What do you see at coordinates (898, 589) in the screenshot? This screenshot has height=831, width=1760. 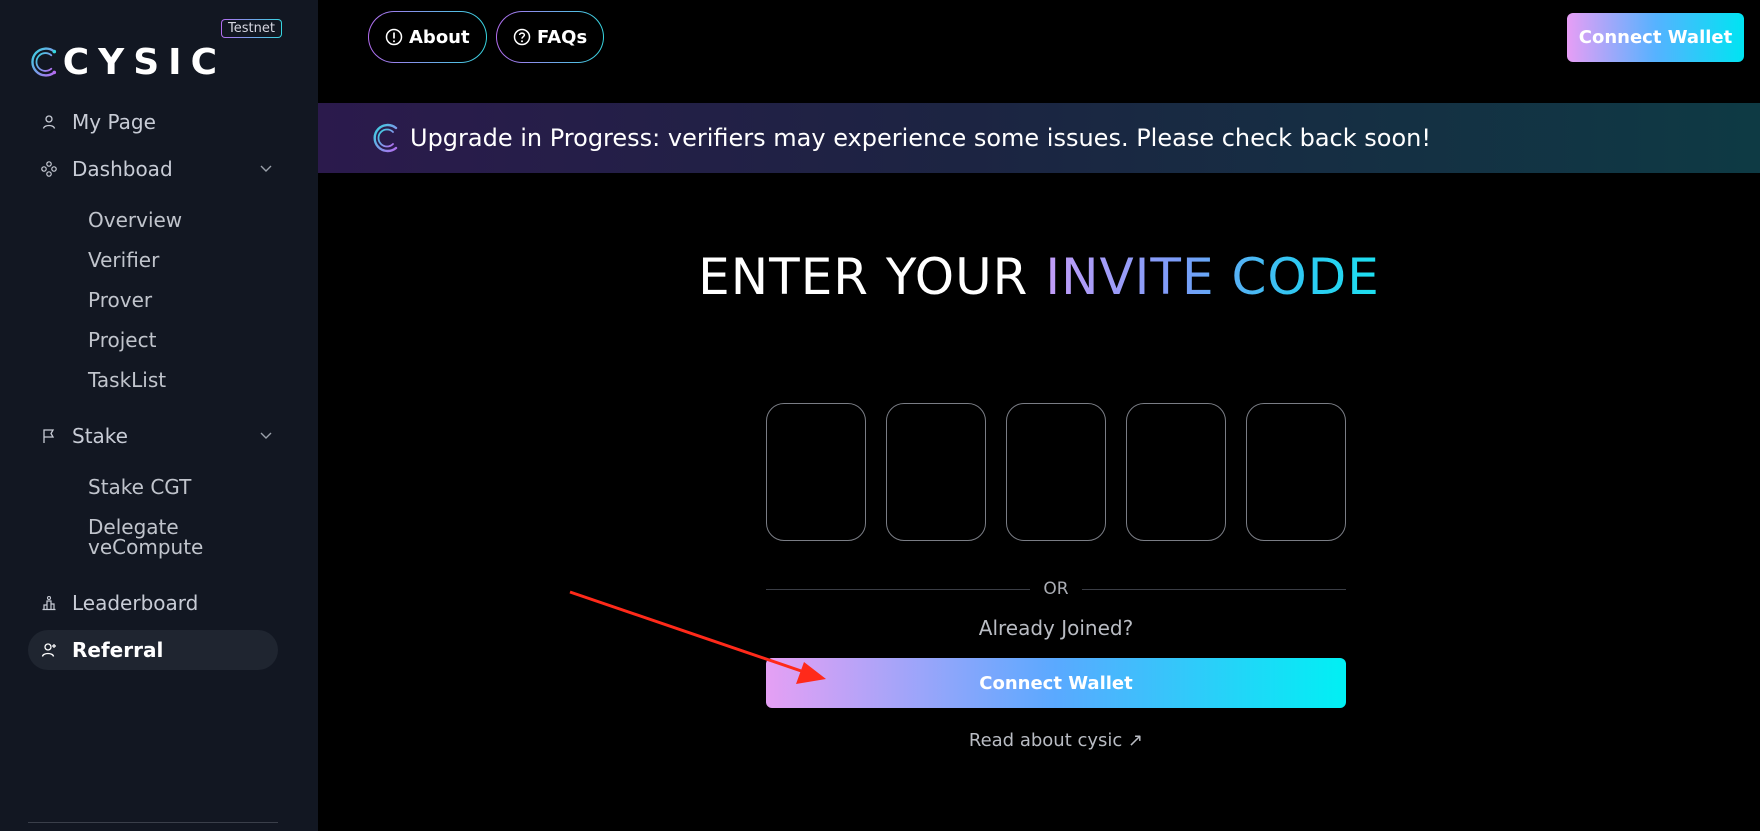 I see `or-divider-left` at bounding box center [898, 589].